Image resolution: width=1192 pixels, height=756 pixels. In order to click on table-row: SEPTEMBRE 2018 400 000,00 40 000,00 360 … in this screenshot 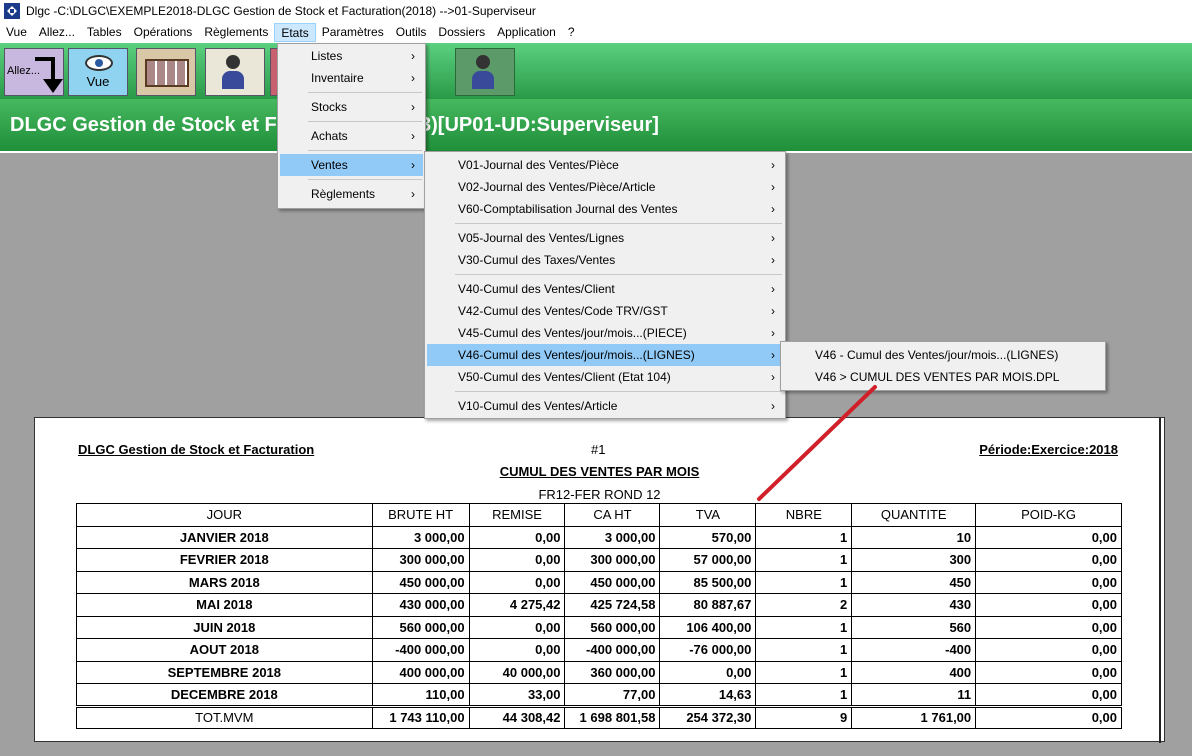, I will do `click(599, 672)`.